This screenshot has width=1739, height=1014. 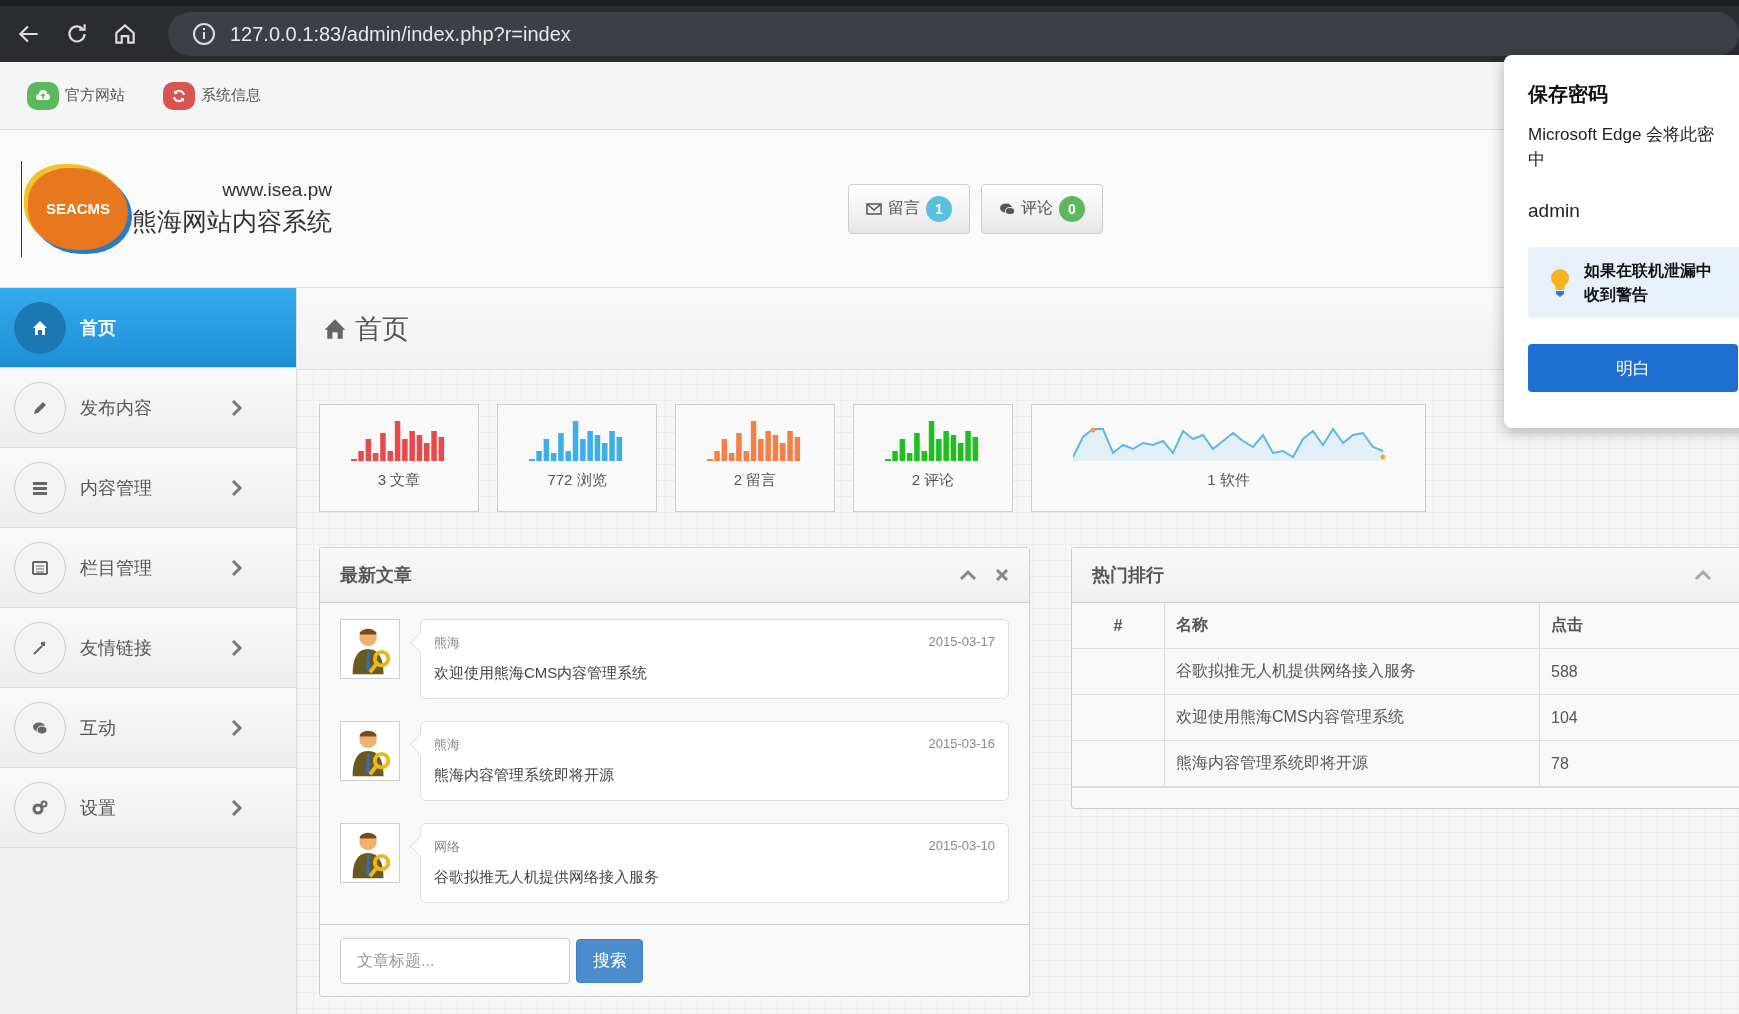 What do you see at coordinates (961, 642) in the screenshot?
I see `article-date: 2015-03-17` at bounding box center [961, 642].